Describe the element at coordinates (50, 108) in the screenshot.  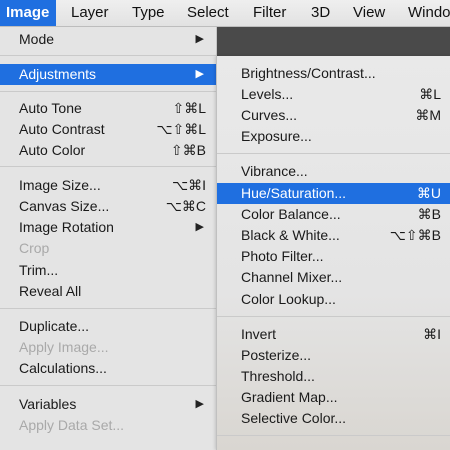
I see `menu-item-label: Auto Tone` at that location.